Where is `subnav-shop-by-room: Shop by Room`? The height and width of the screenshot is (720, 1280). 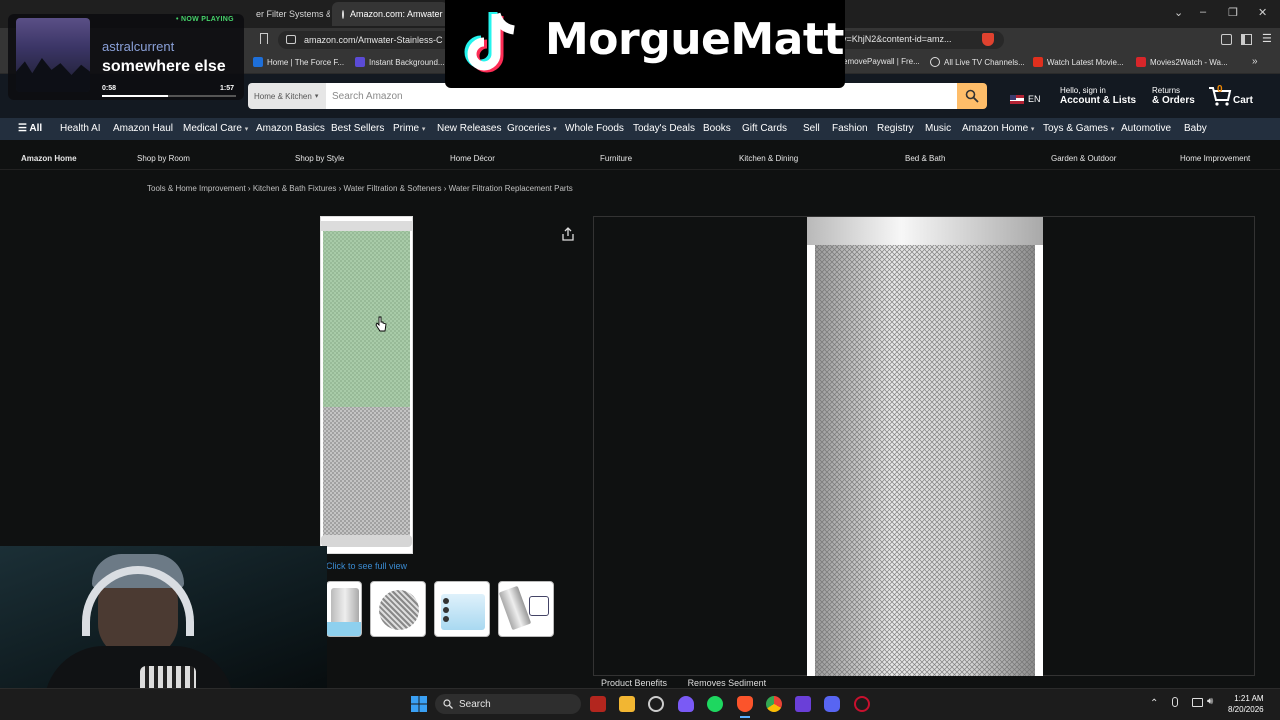 subnav-shop-by-room: Shop by Room is located at coordinates (163, 158).